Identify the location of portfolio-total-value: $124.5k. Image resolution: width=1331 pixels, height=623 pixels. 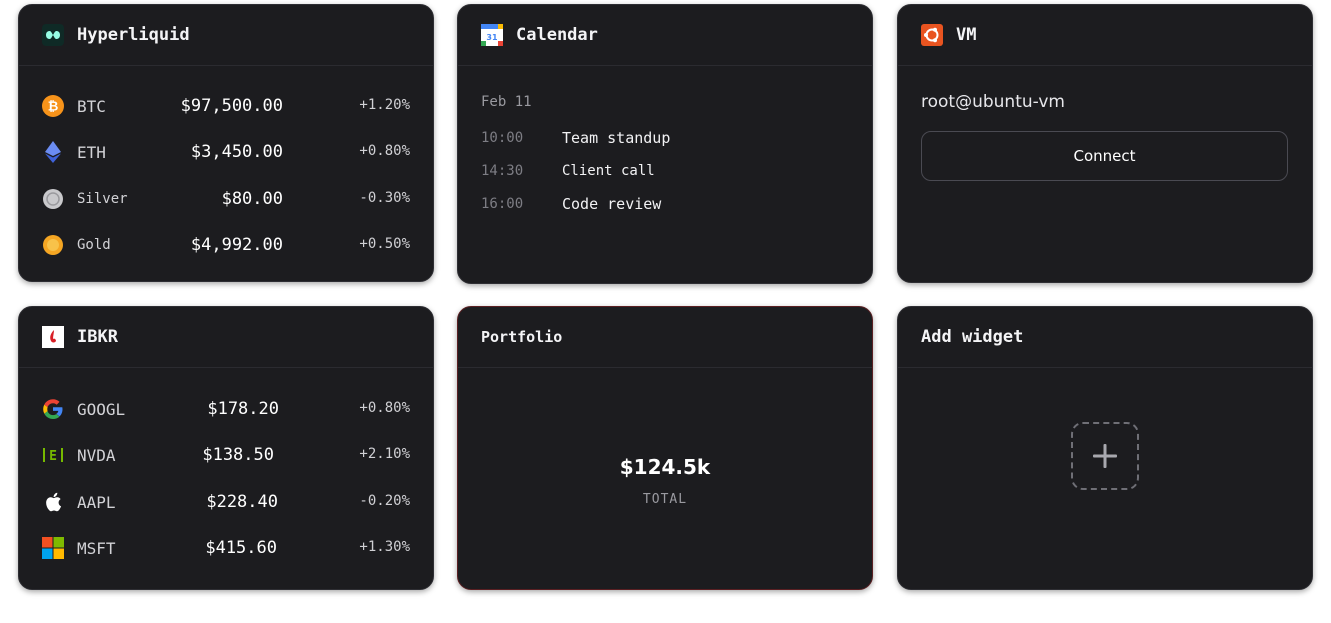
(665, 467).